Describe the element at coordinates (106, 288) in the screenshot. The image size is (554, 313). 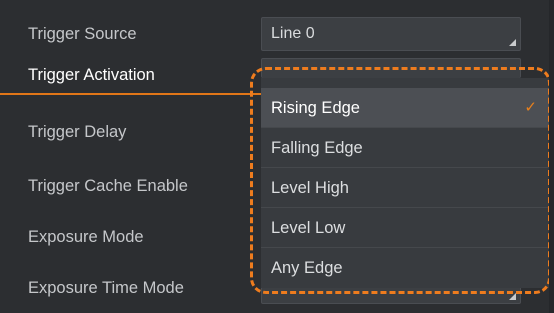
I see `param-label-exposure-time-mode: Exposure Time Mode` at that location.